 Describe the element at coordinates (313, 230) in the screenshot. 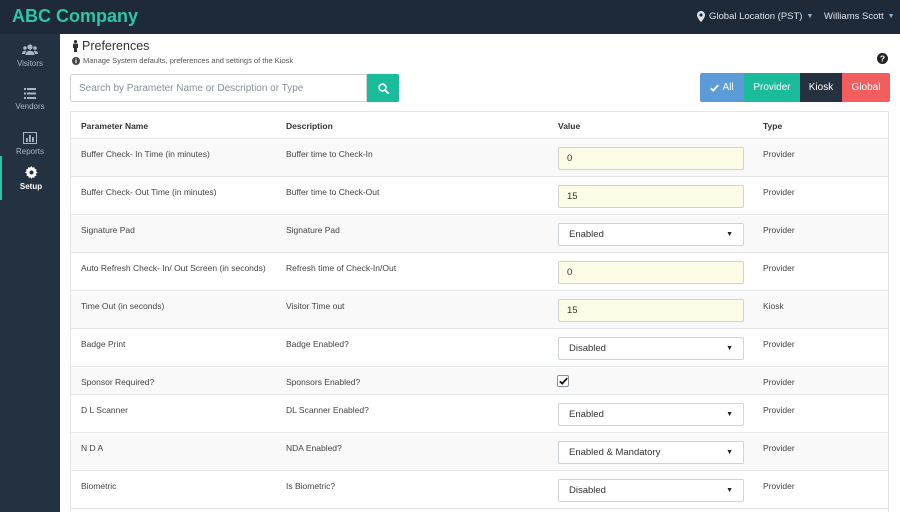

I see `parameter-description: Signature Pad` at that location.